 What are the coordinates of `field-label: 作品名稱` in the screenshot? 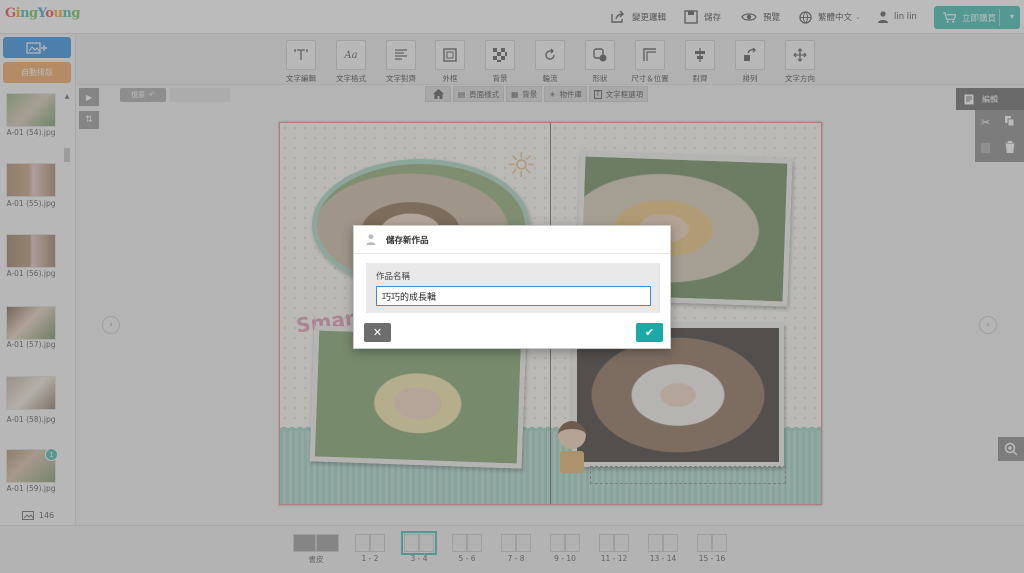 It's located at (393, 277).